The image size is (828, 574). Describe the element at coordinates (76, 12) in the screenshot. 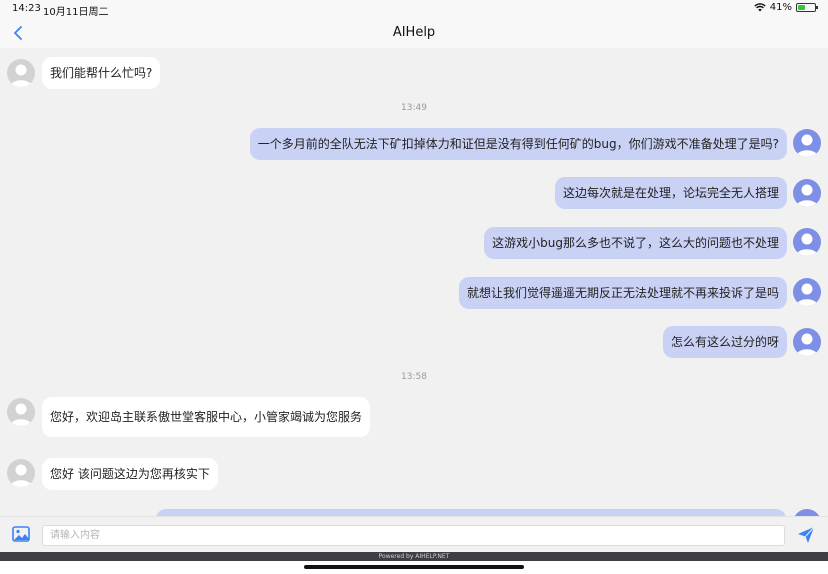

I see `status-date: 10月11日周二` at that location.